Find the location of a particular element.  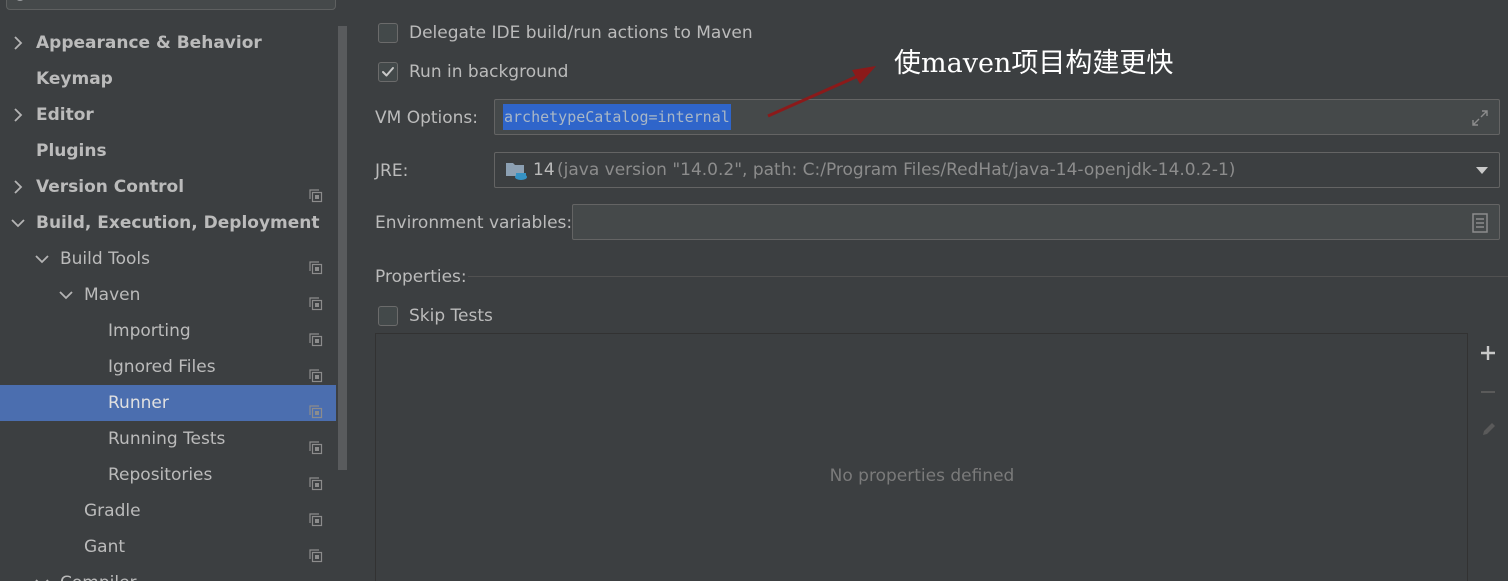

sidebar-item-version-control: Version Control is located at coordinates (168, 187).